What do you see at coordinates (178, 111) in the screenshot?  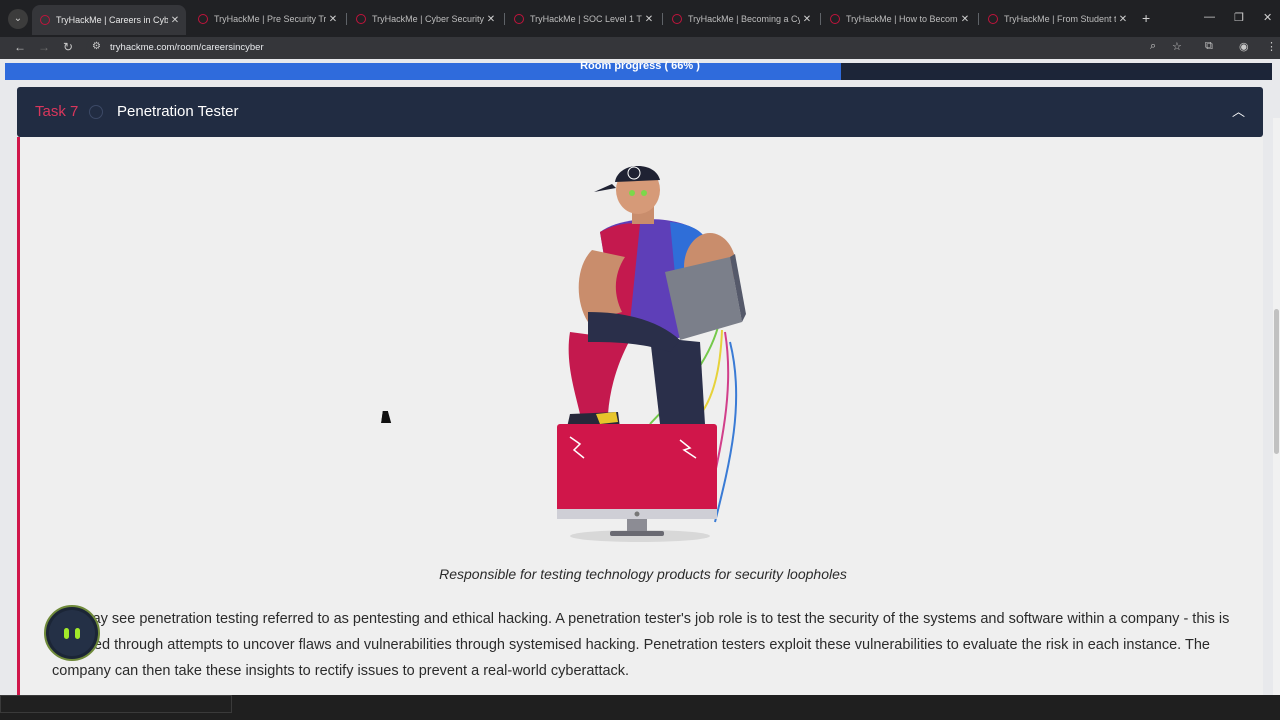 I see `task-title: Penetration Tester` at bounding box center [178, 111].